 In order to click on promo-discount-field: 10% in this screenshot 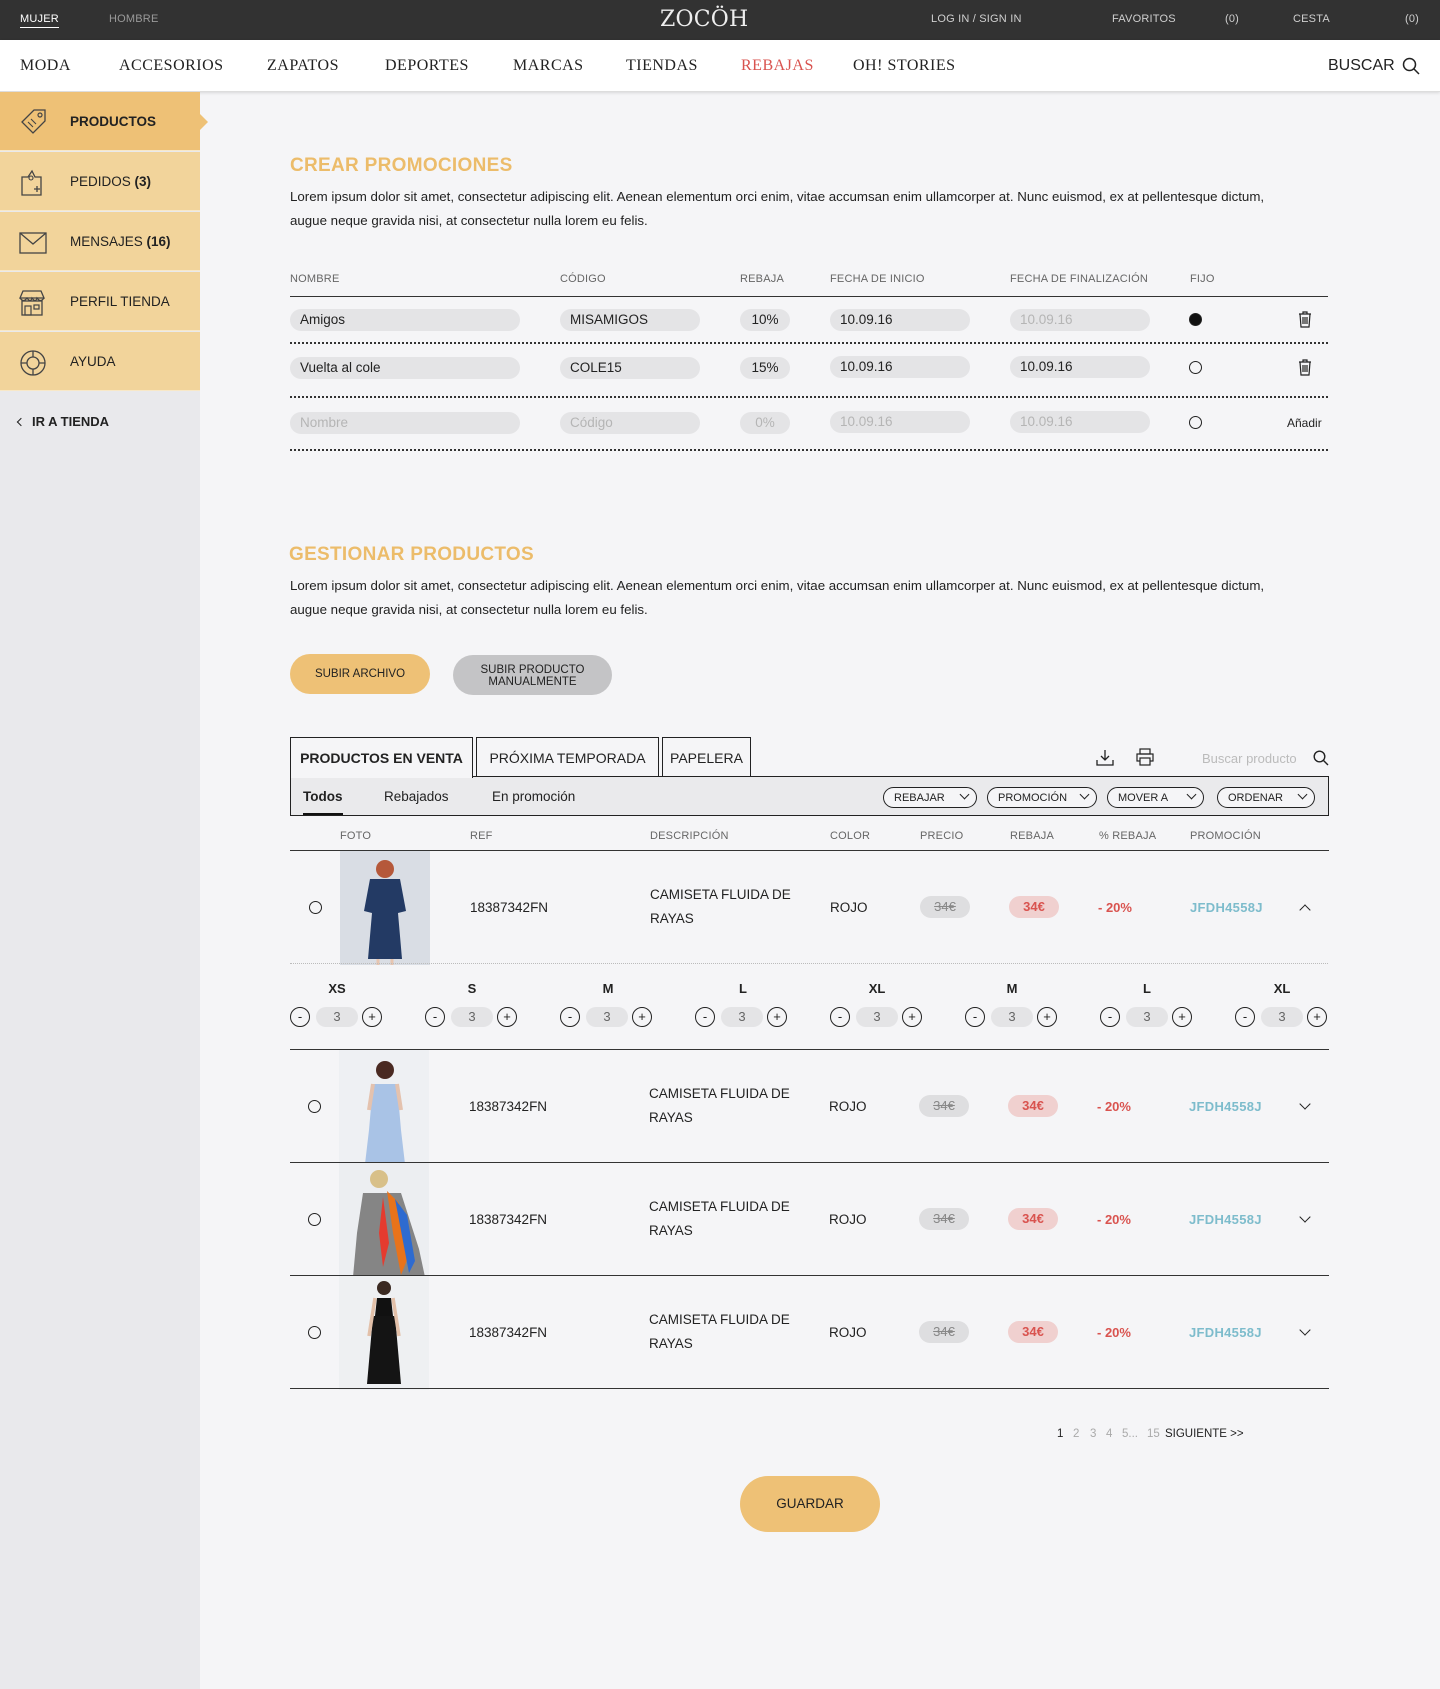, I will do `click(765, 320)`.